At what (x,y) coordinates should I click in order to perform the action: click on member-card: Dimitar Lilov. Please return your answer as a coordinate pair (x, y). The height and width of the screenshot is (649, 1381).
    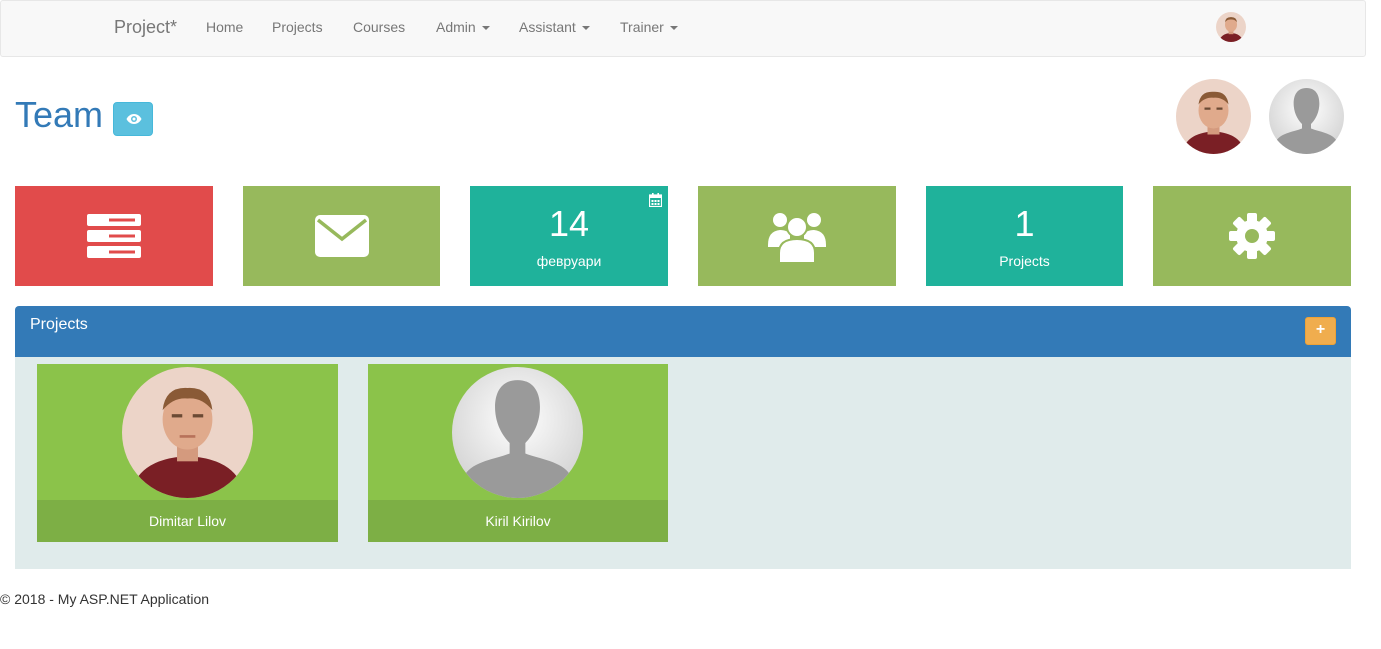
    Looking at the image, I should click on (187, 453).